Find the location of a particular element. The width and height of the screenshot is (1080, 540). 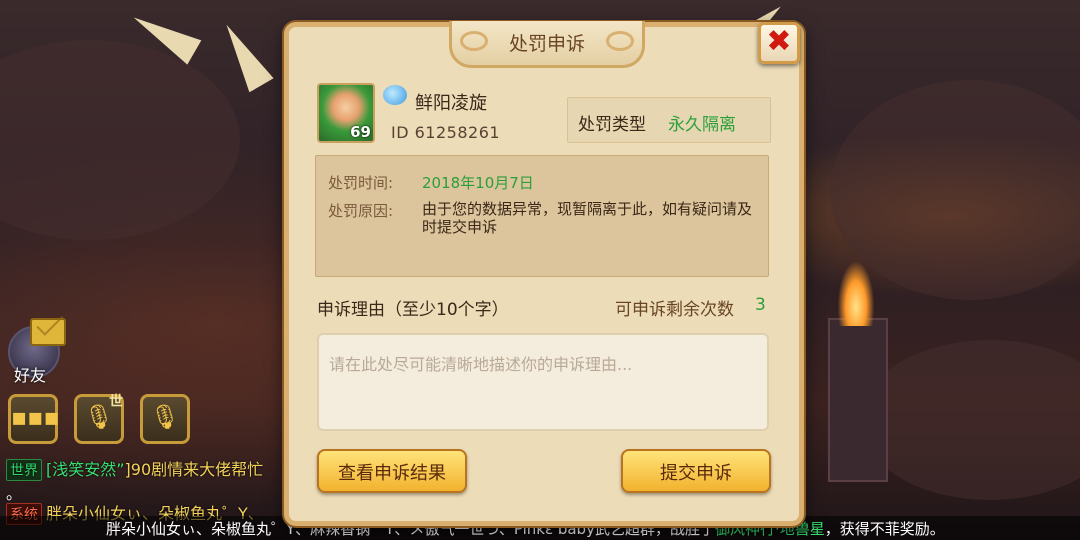

close-button: ✖ is located at coordinates (779, 43).